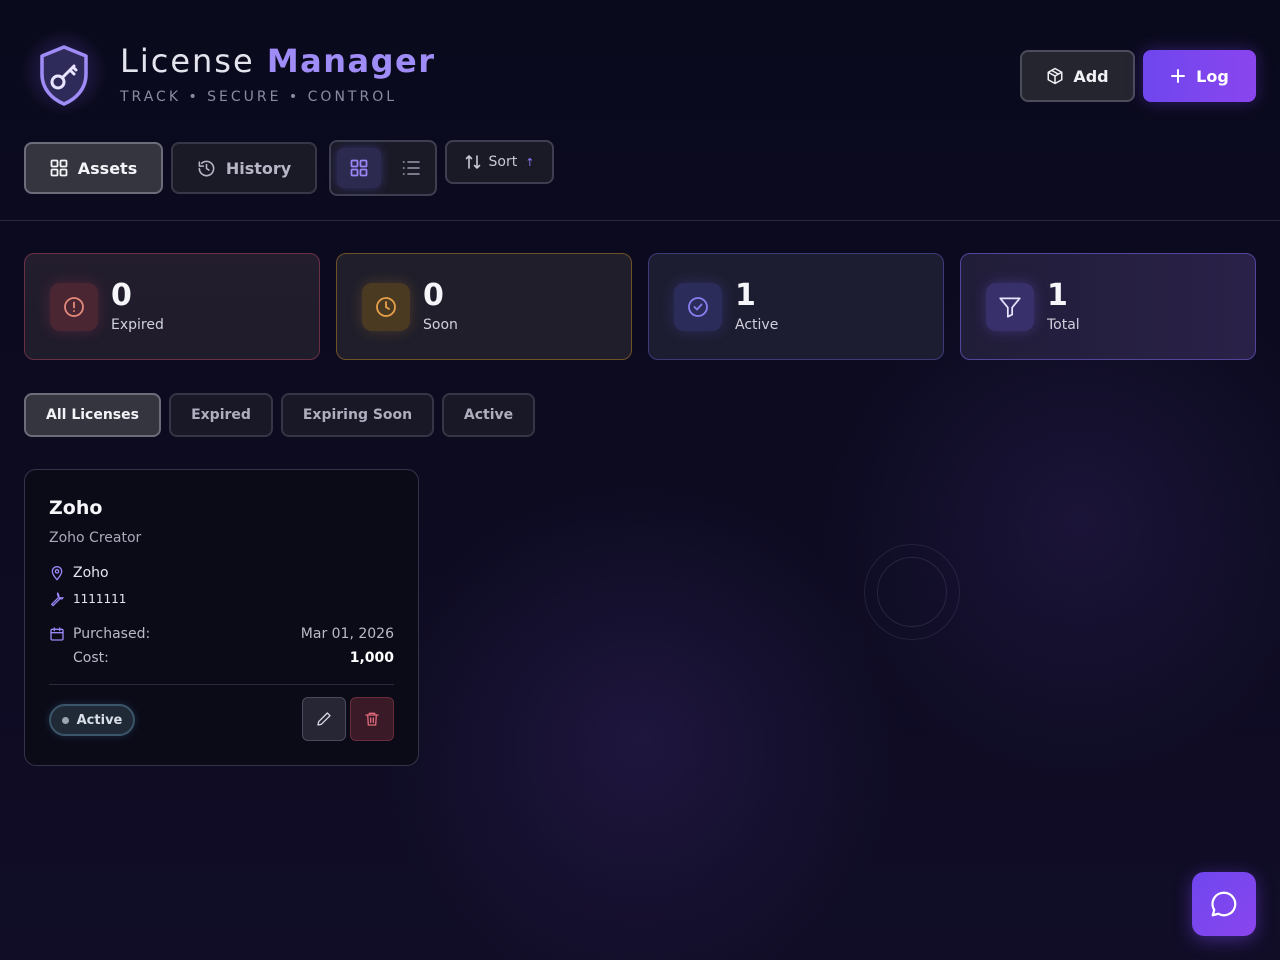 This screenshot has width=1280, height=960. Describe the element at coordinates (472, 162) in the screenshot. I see `sort-icon` at that location.